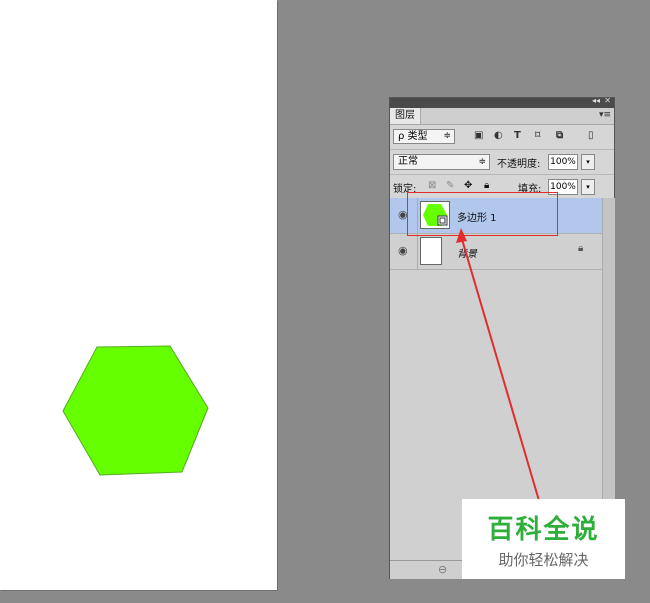  What do you see at coordinates (591, 135) in the screenshot?
I see `filter-toggle-icon: ▯` at bounding box center [591, 135].